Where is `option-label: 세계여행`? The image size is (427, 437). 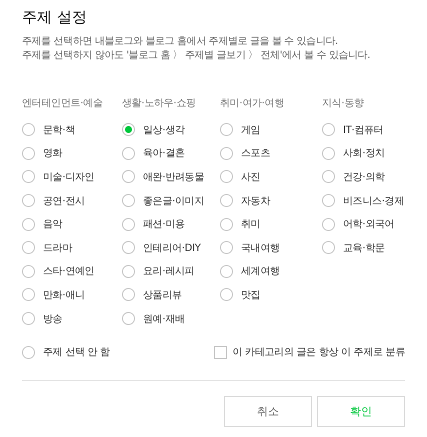 option-label: 세계여행 is located at coordinates (260, 271).